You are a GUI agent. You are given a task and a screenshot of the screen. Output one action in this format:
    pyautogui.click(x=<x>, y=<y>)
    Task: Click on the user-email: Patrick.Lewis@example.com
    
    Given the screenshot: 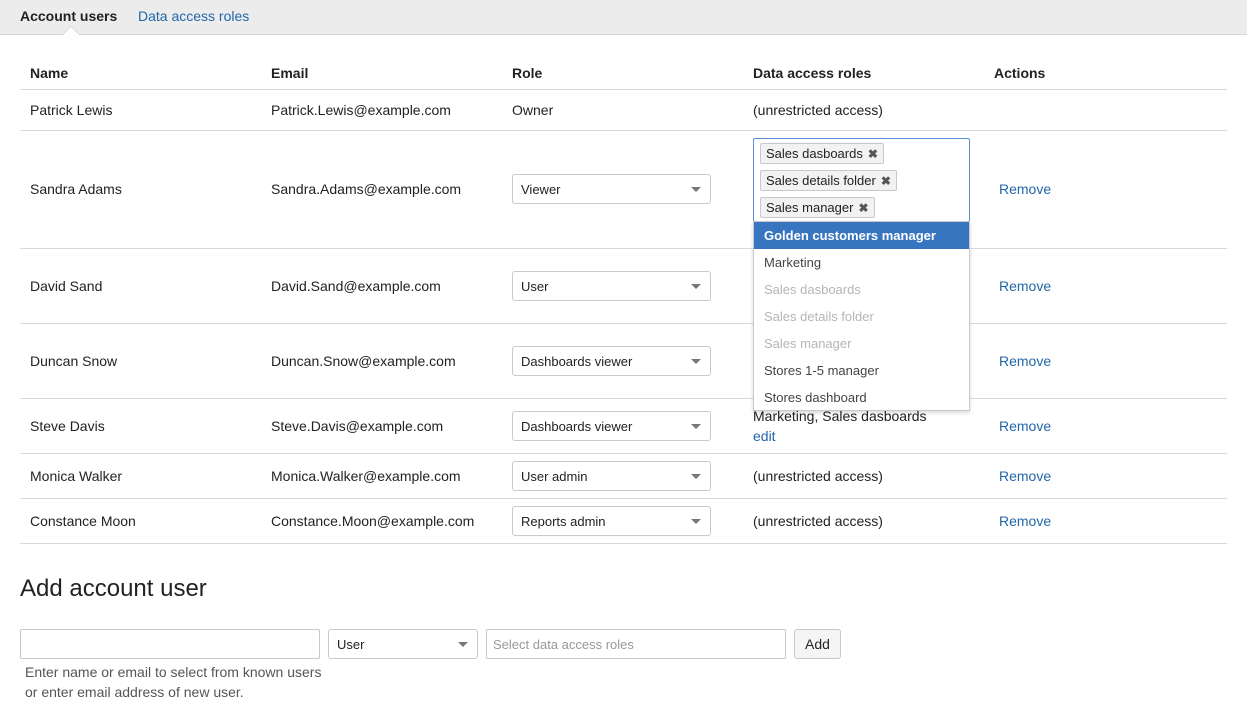 What is the action you would take?
    pyautogui.click(x=361, y=110)
    